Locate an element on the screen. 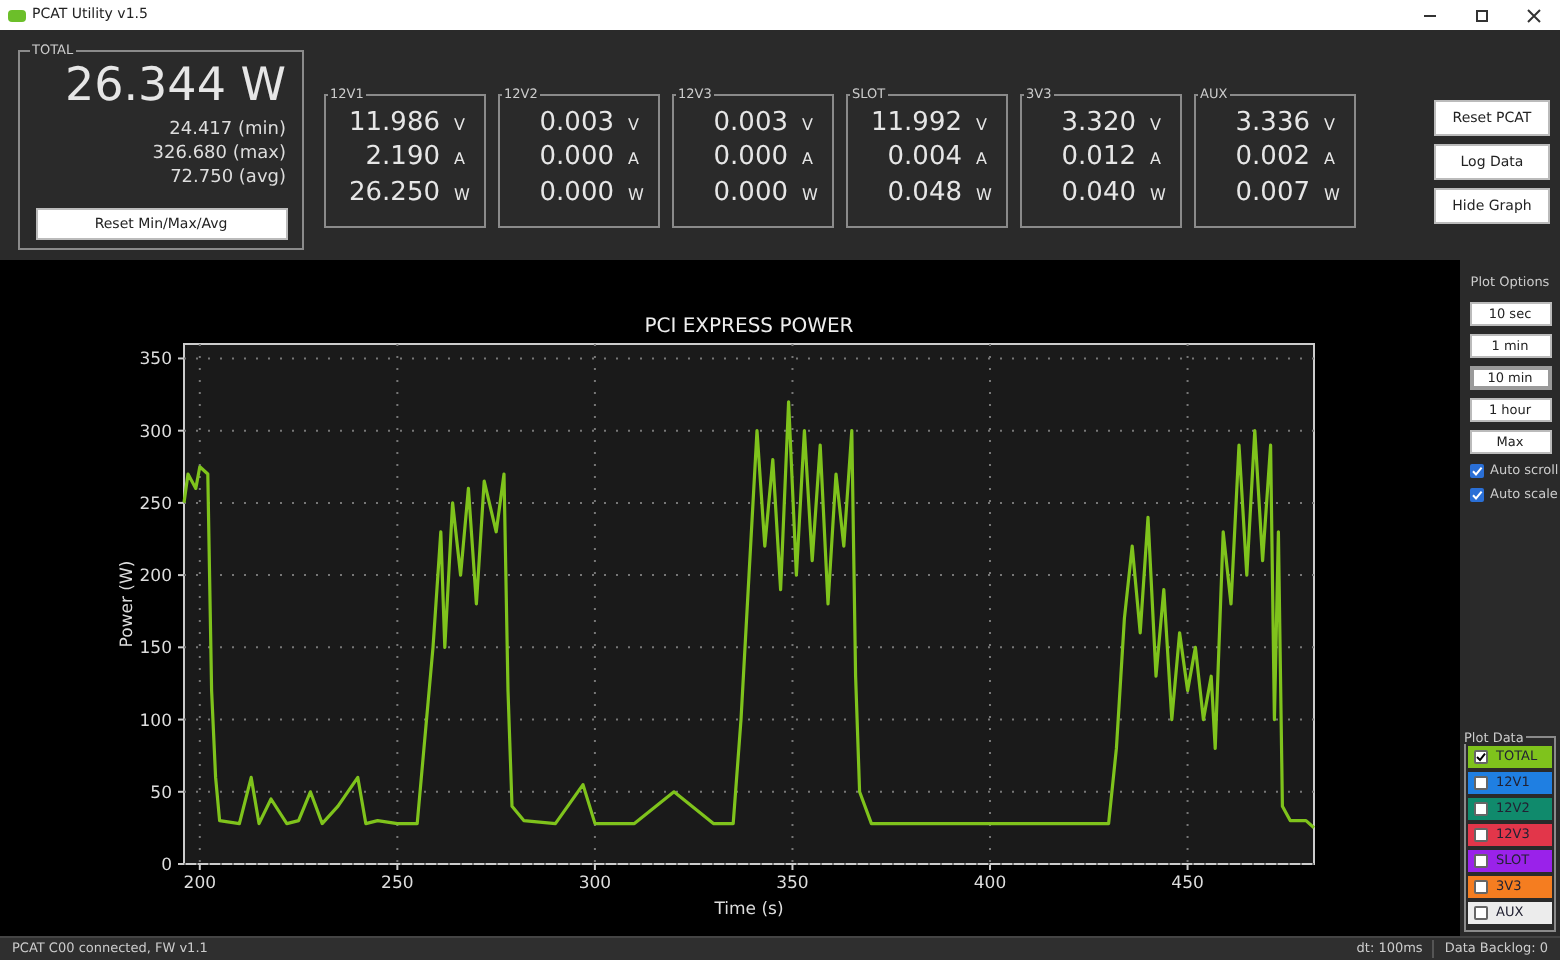 The width and height of the screenshot is (1560, 960). maximize-icon is located at coordinates (1482, 15).